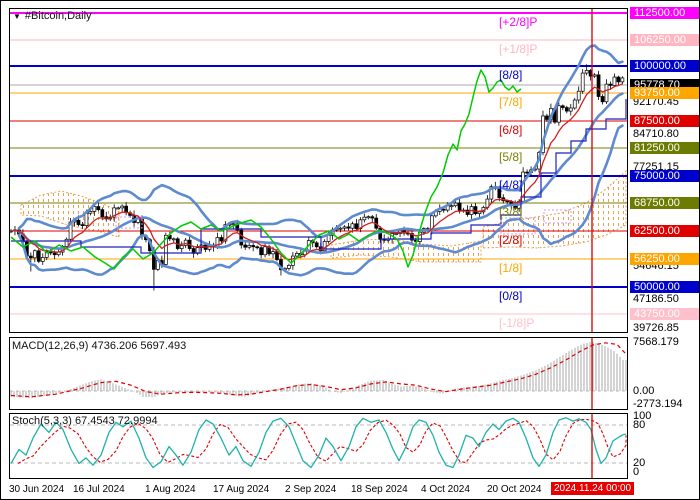  I want to click on price-level-badge: 87500.00, so click(664, 121).